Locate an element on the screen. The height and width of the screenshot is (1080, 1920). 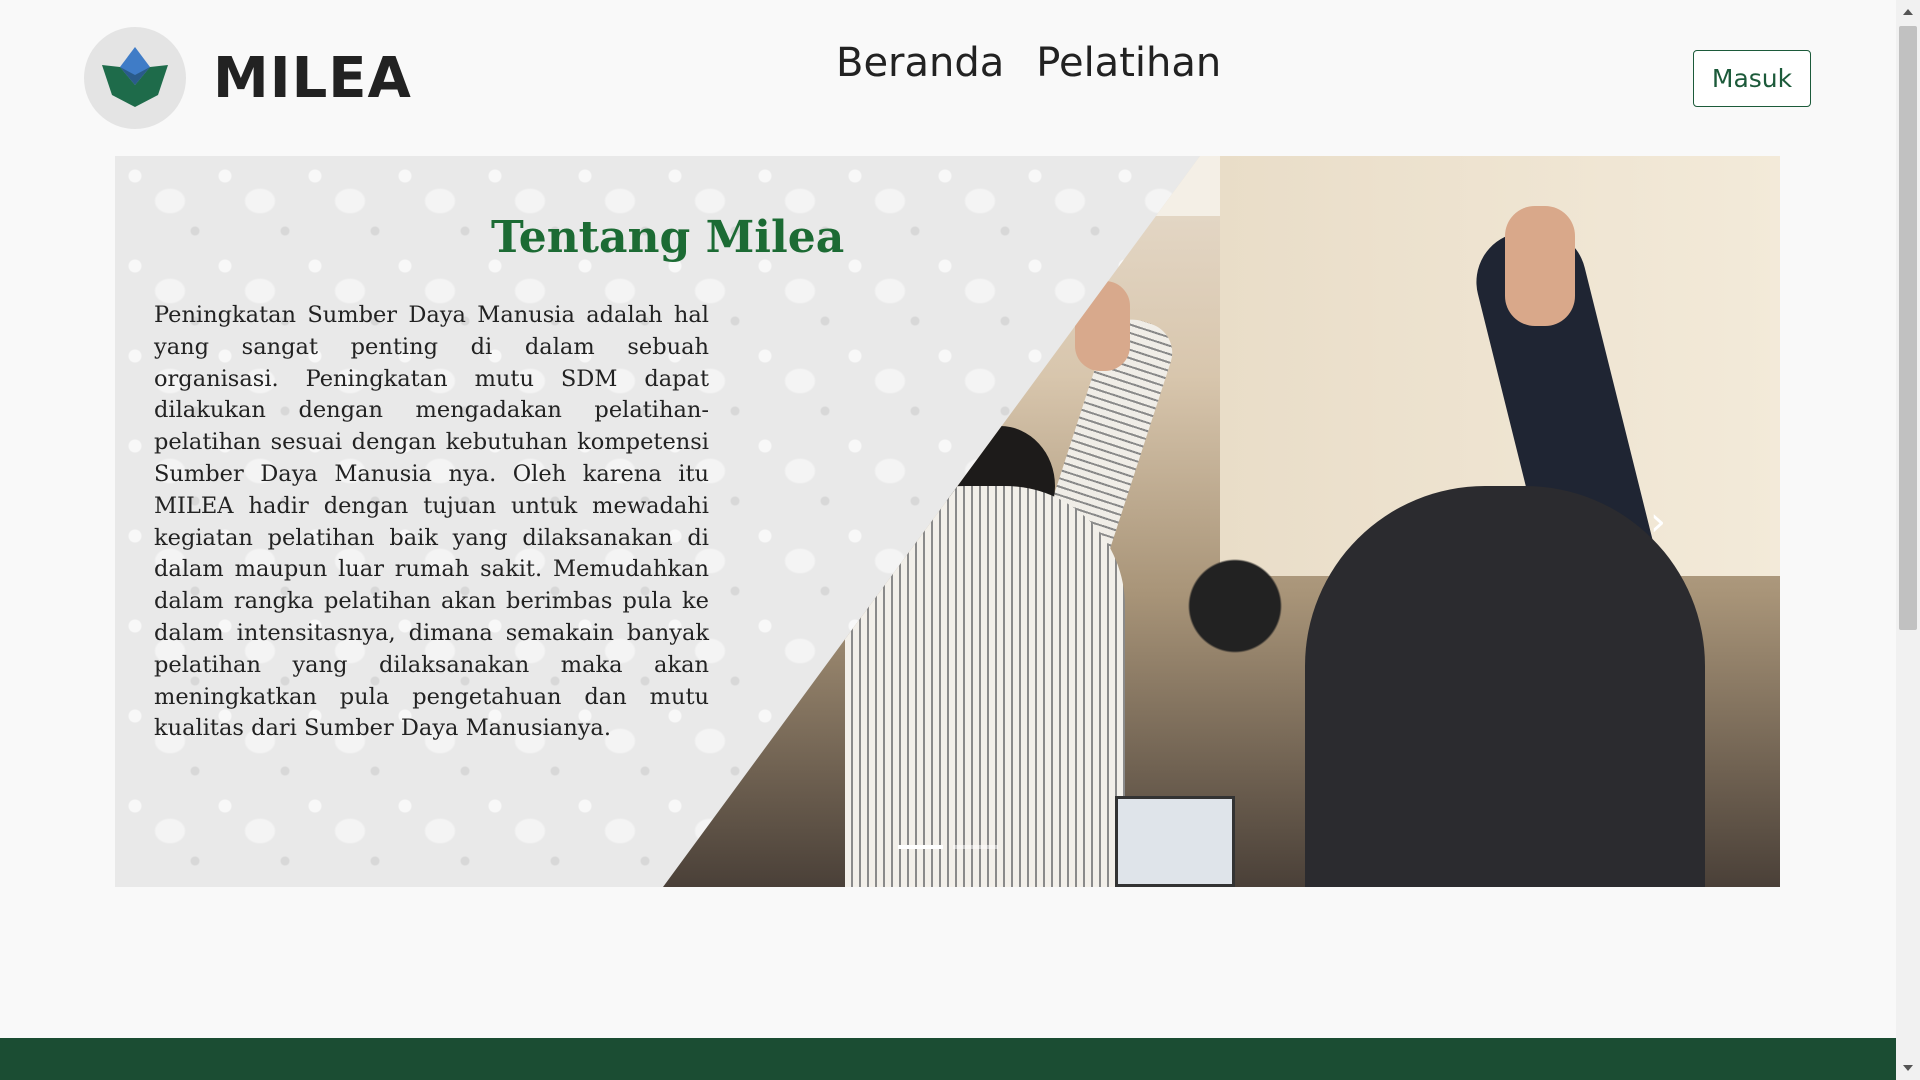
carousel-indicators is located at coordinates (948, 847).